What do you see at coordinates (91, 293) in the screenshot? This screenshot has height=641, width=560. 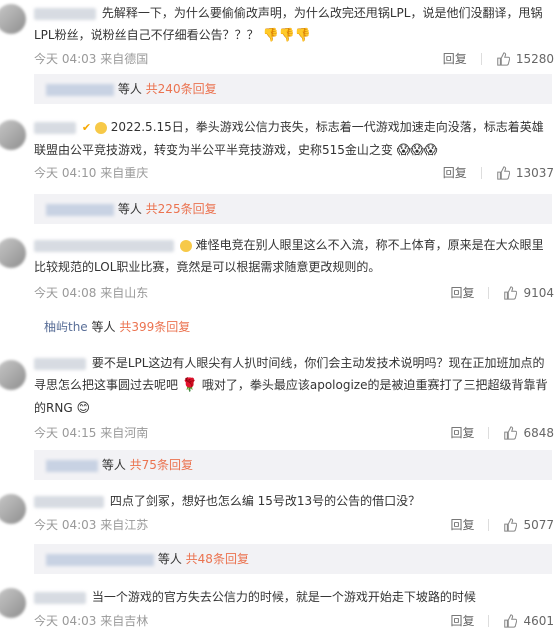 I see `comment-meta: 今天 04:08 来自山东` at bounding box center [91, 293].